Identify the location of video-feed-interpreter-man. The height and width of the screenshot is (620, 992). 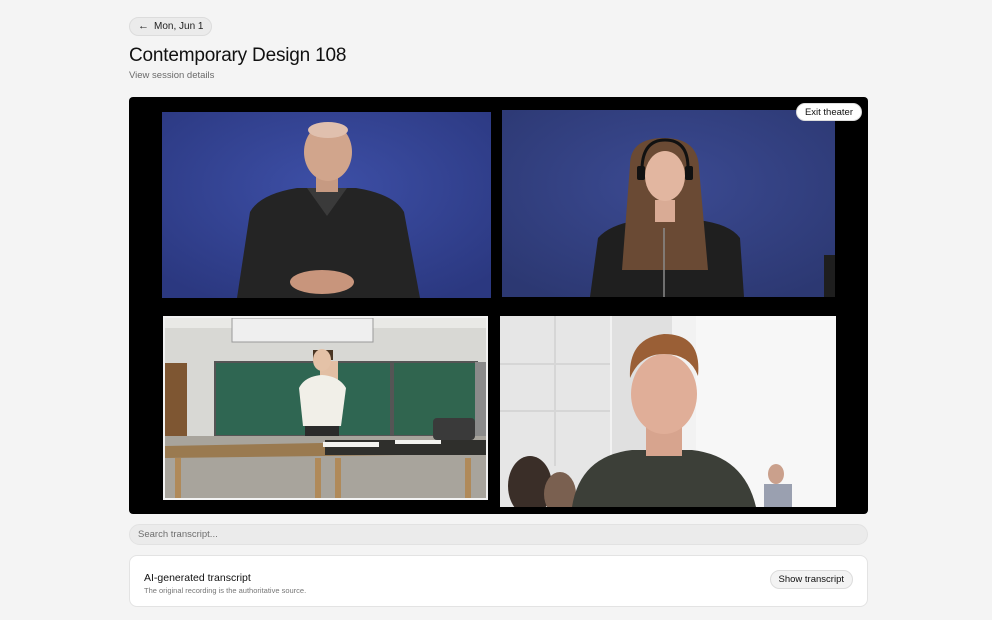
(326, 205).